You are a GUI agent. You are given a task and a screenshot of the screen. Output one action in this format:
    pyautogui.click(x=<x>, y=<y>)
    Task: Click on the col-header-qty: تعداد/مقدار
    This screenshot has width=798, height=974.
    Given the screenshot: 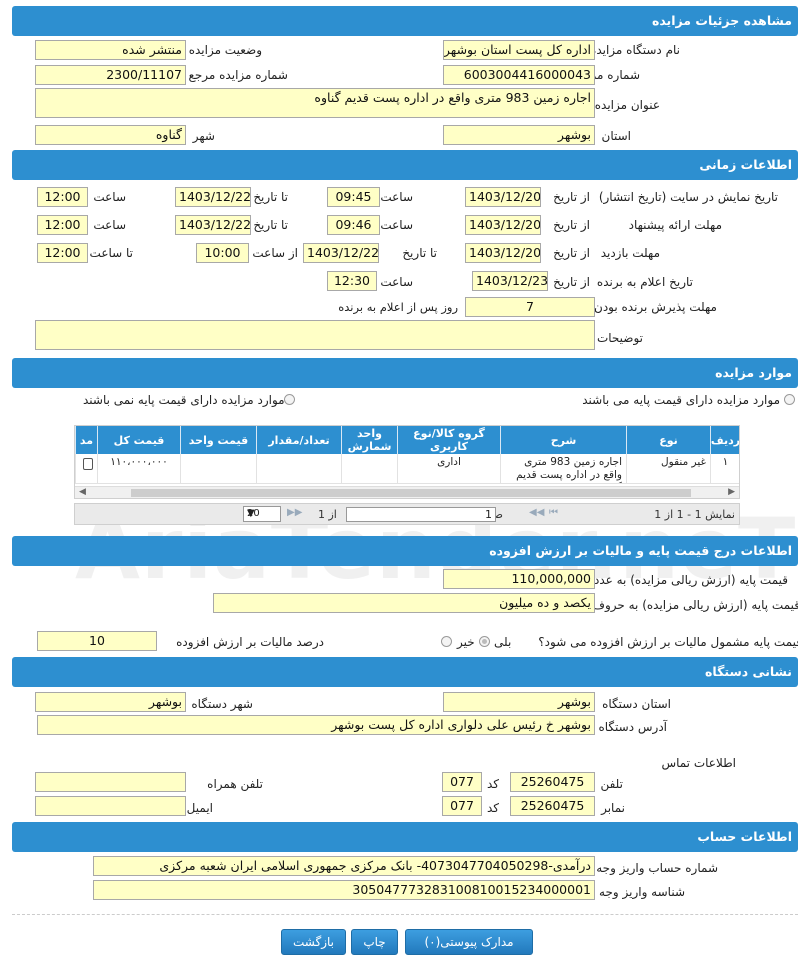 What is the action you would take?
    pyautogui.click(x=298, y=440)
    